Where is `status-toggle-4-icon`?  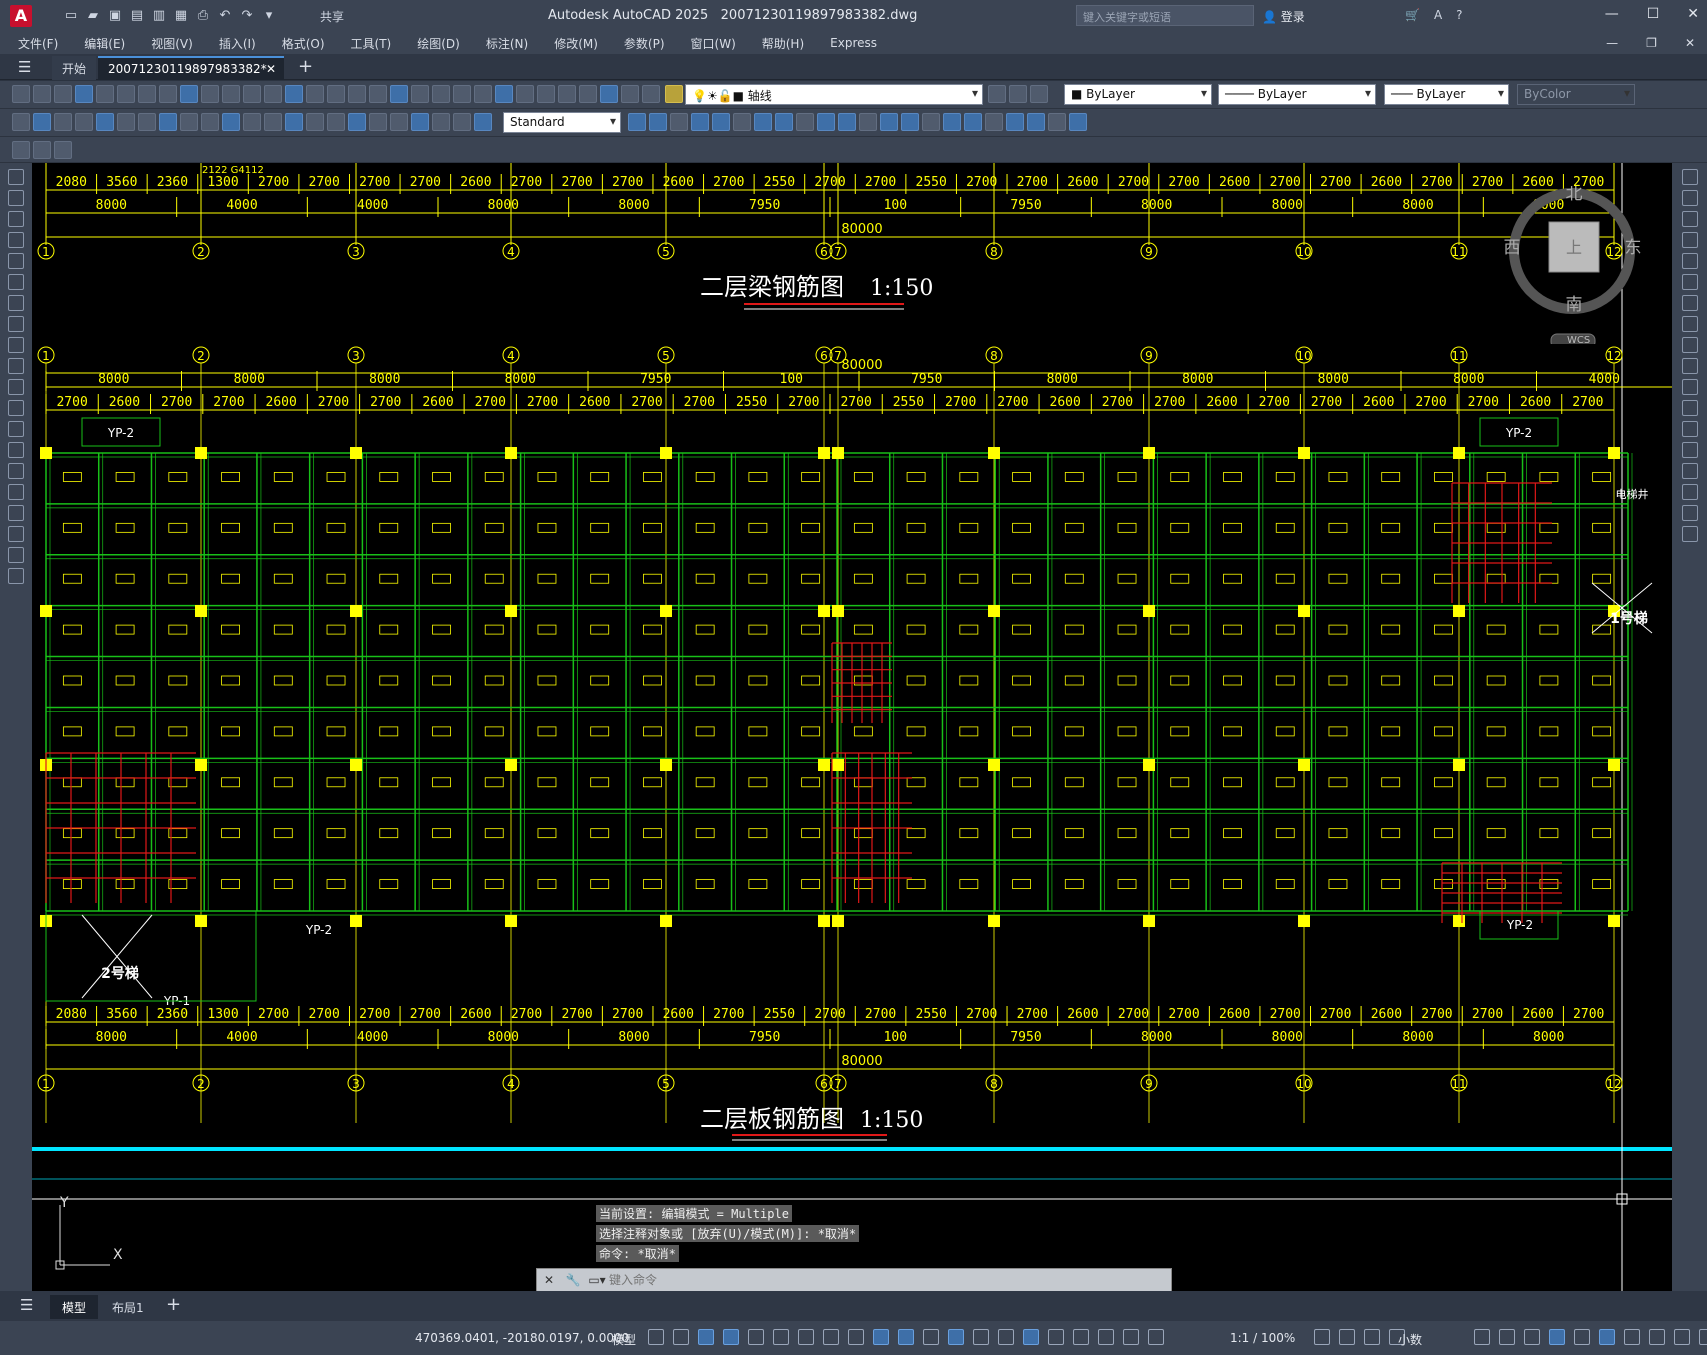 status-toggle-4-icon is located at coordinates (731, 1337).